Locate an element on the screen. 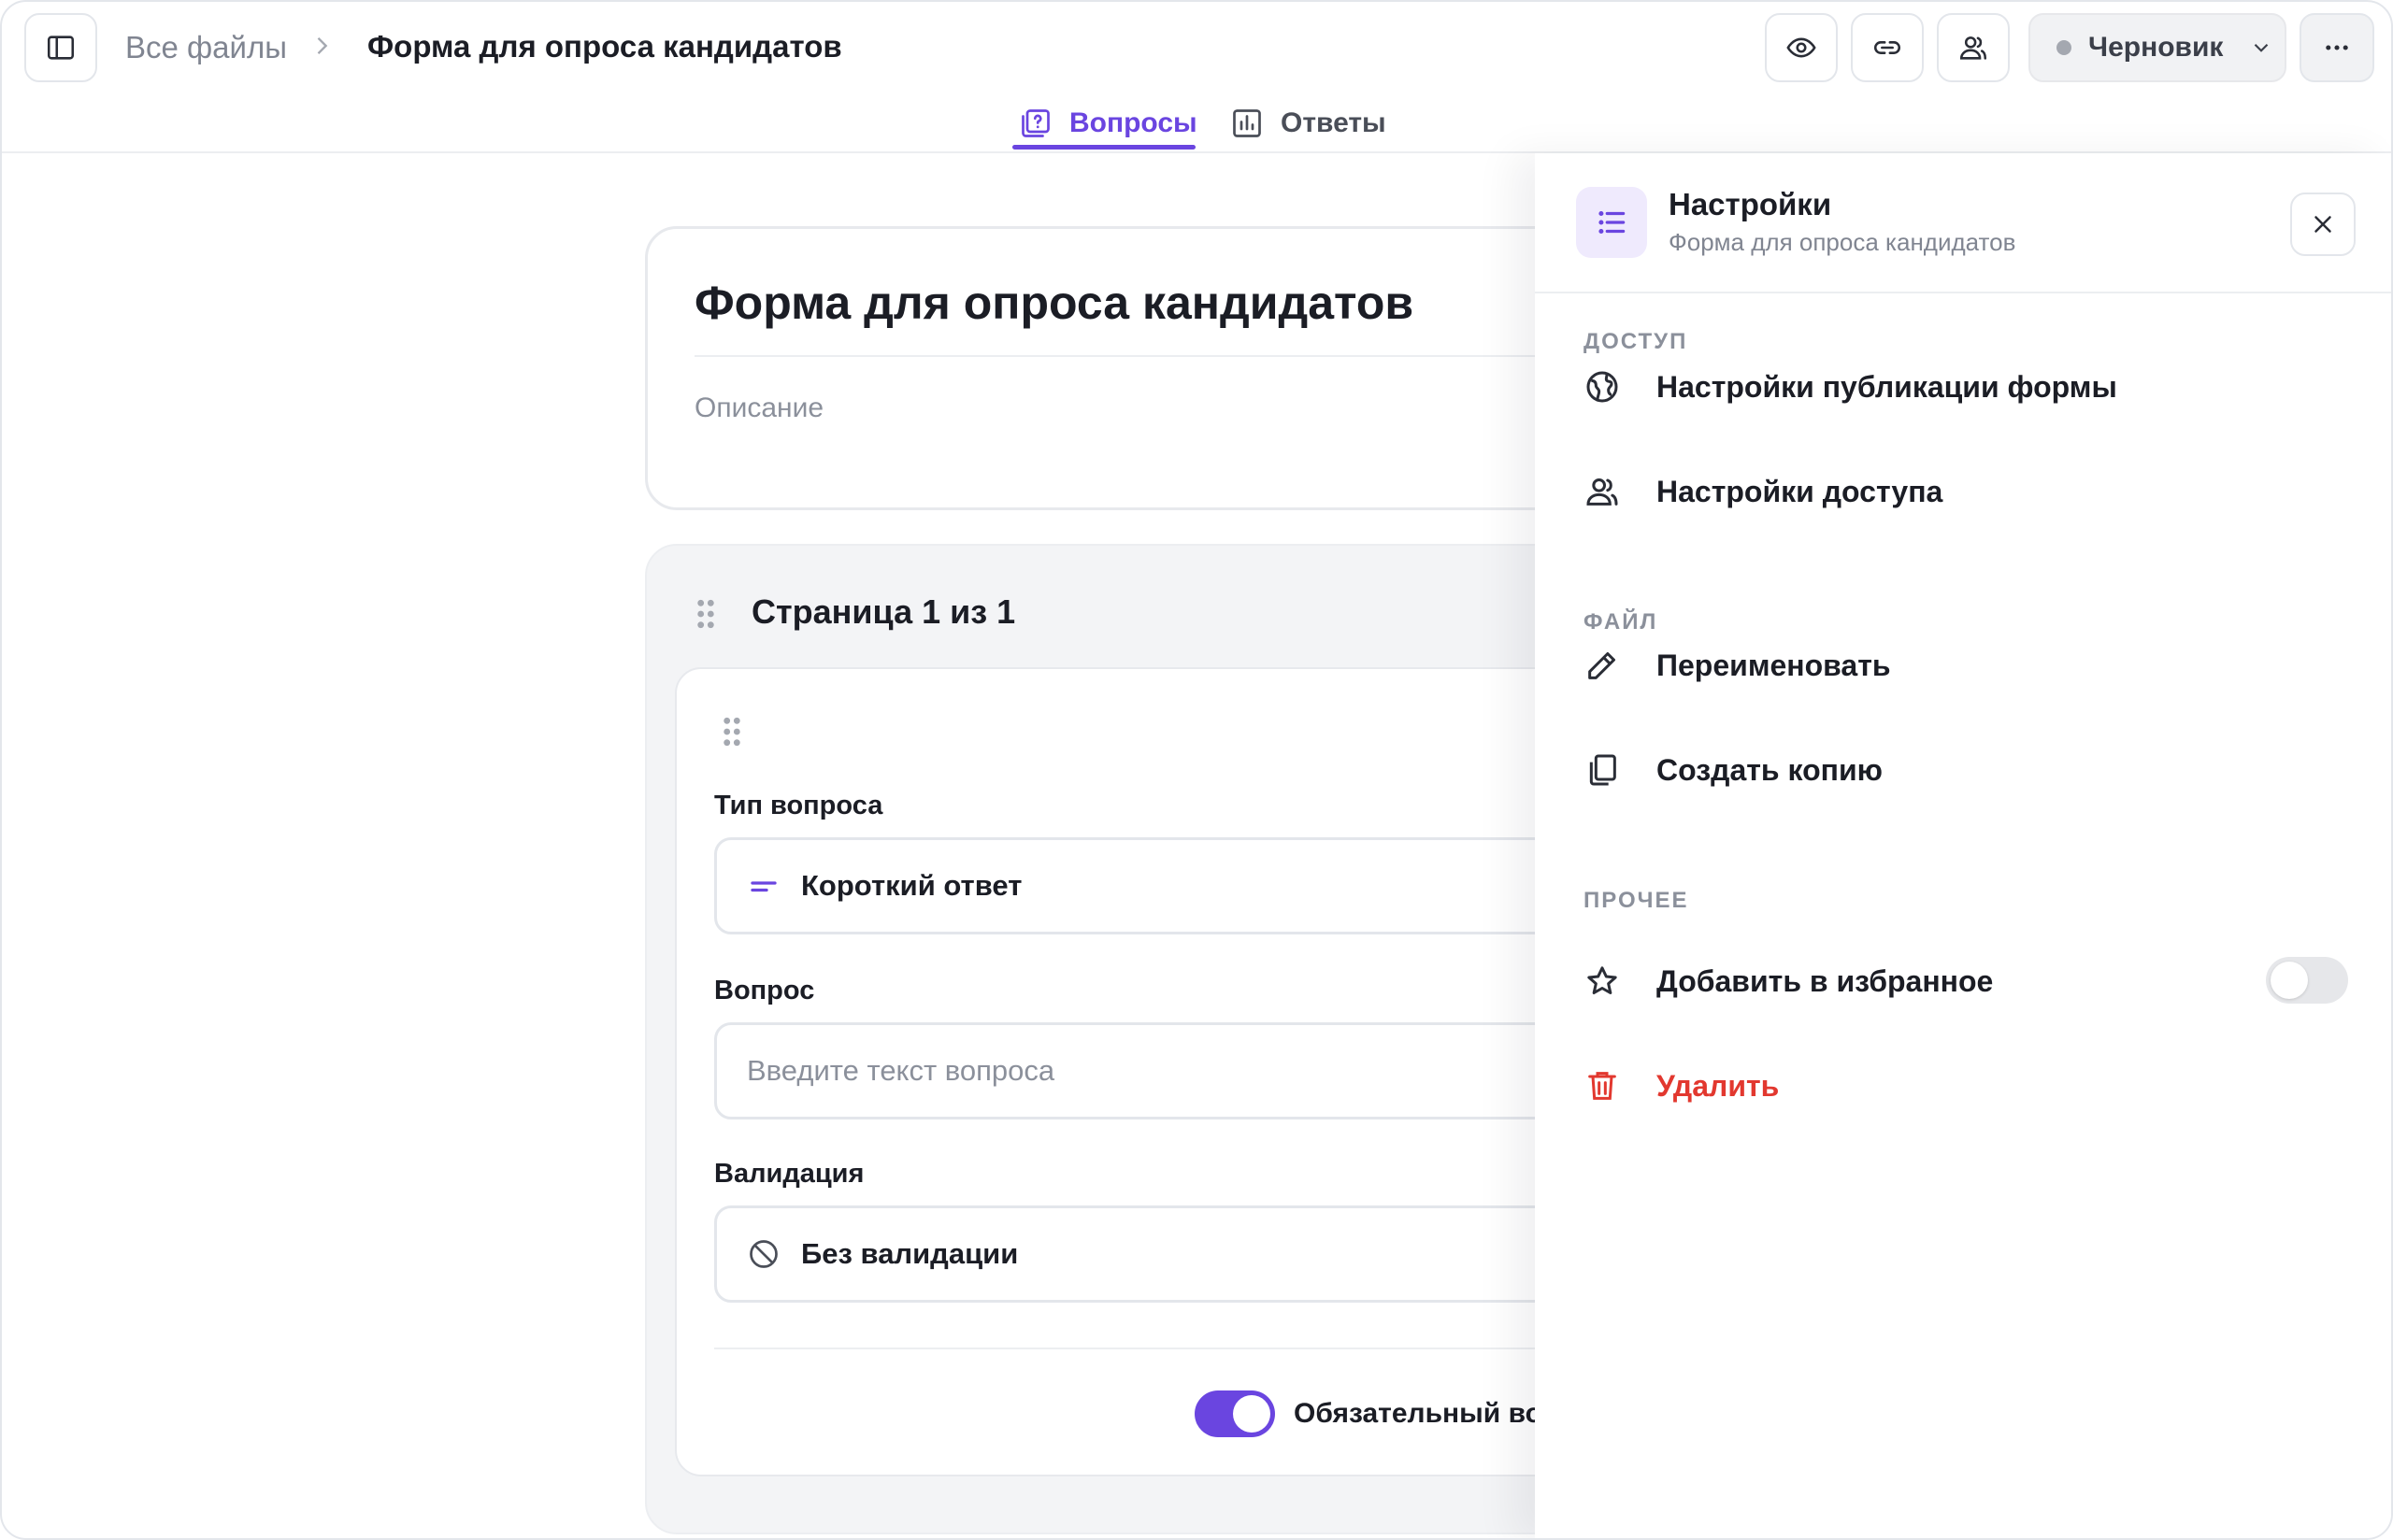 The height and width of the screenshot is (1540, 2393). close-icon is located at coordinates (2322, 224).